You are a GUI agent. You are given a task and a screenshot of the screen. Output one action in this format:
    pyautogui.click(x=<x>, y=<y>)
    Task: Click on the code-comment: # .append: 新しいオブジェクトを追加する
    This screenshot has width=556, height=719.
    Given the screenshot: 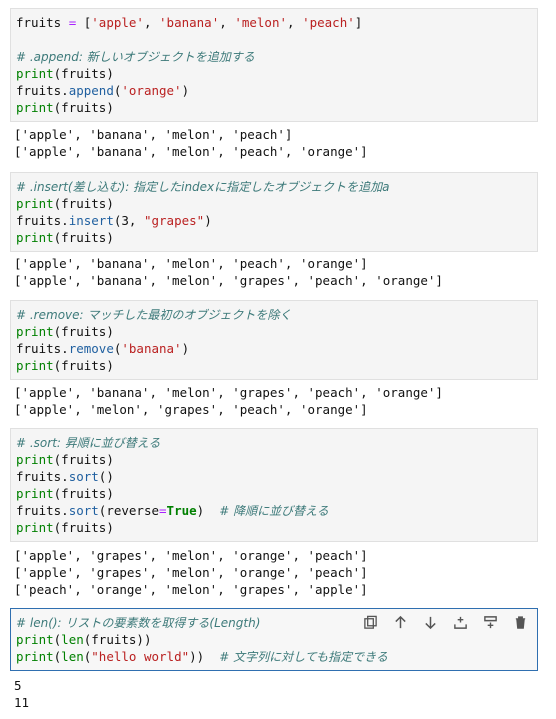 What is the action you would take?
    pyautogui.click(x=135, y=57)
    